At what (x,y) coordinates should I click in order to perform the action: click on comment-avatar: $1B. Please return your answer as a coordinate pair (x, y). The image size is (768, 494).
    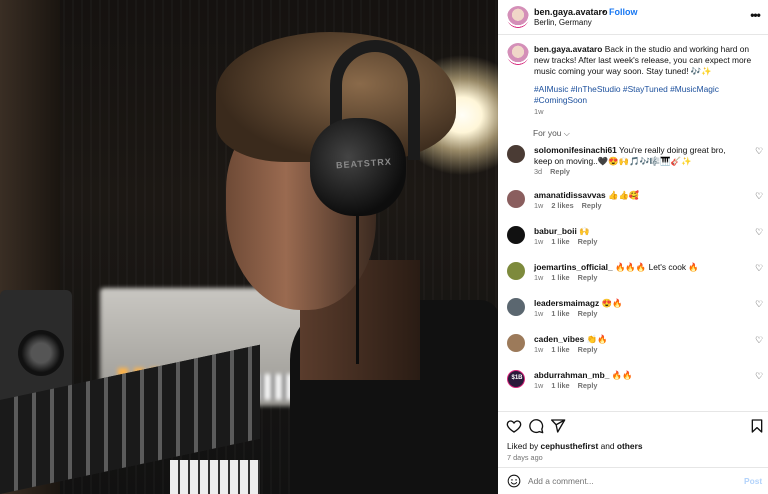
    Looking at the image, I should click on (516, 379).